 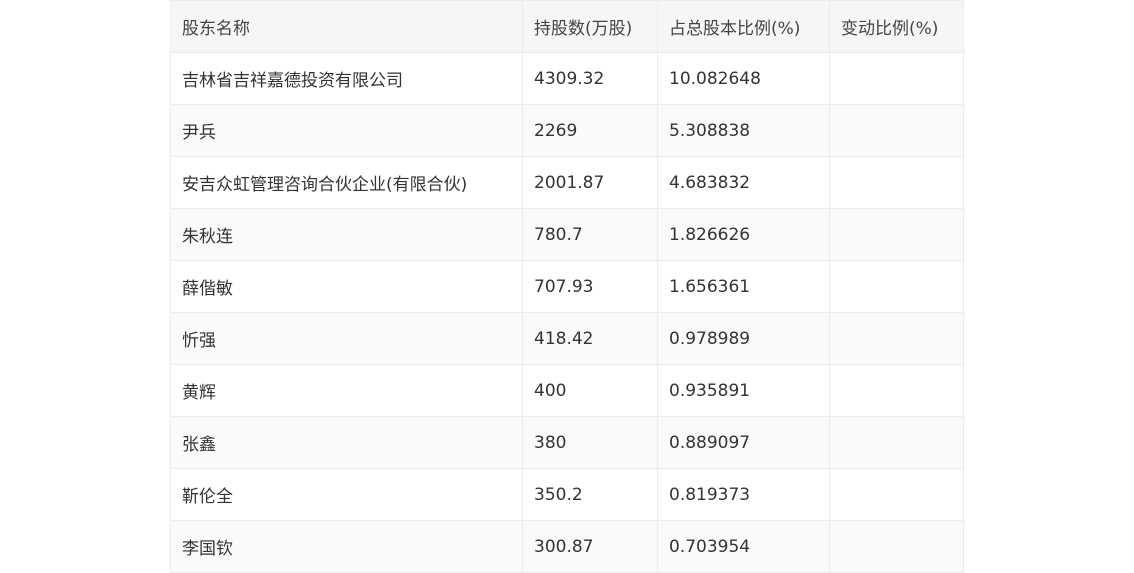 I want to click on table-row: 黄辉 400 0.935891, so click(x=567, y=390).